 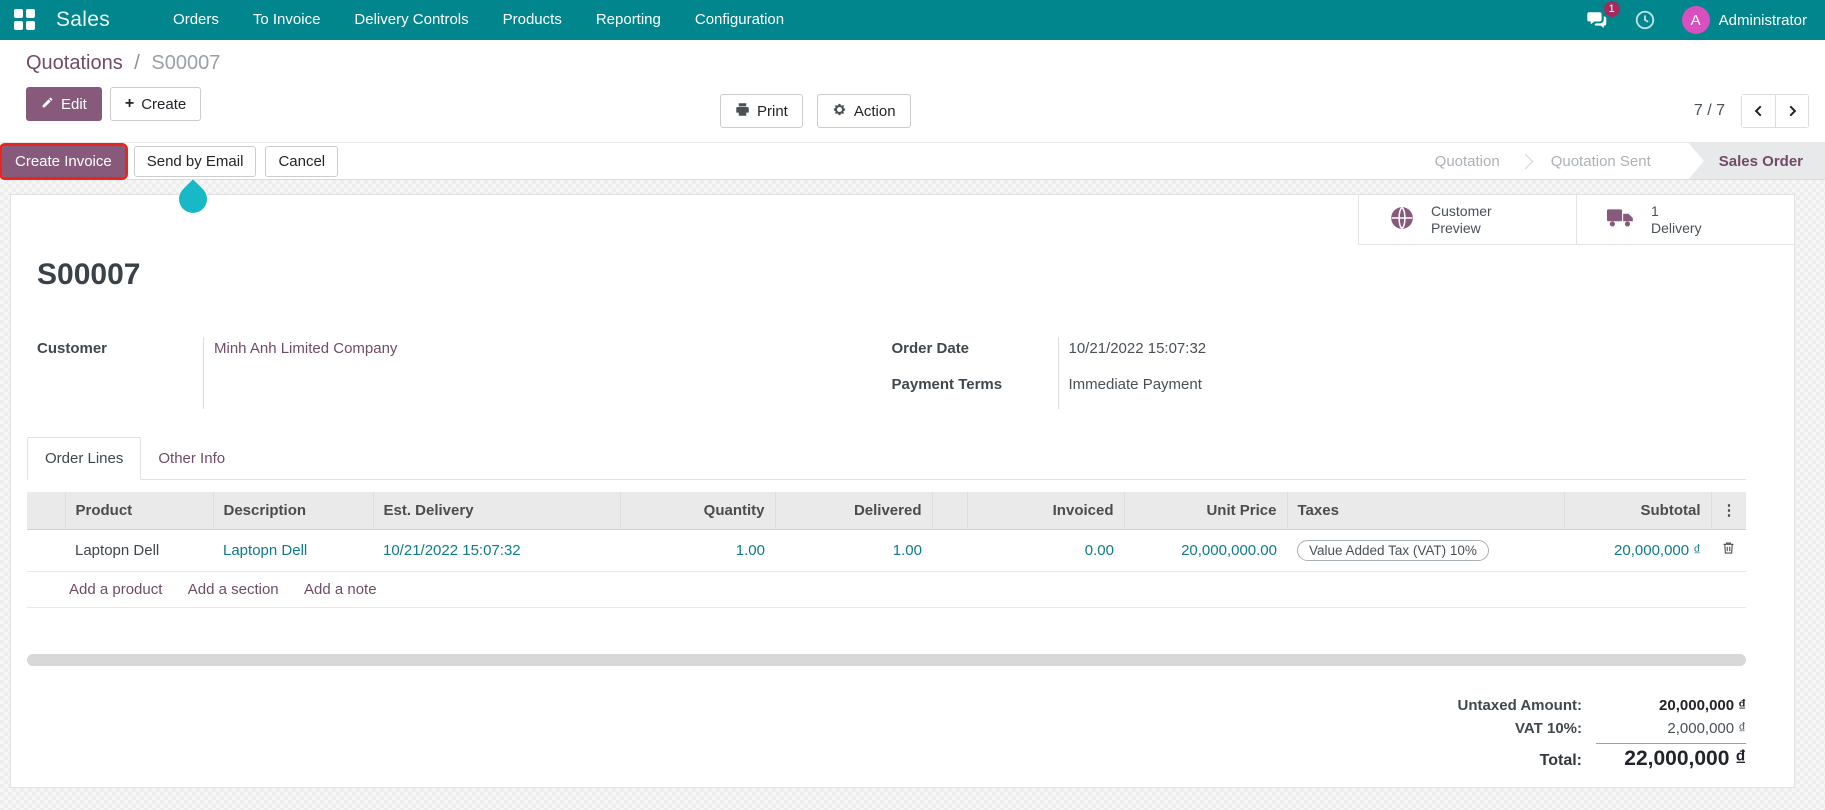 What do you see at coordinates (1603, 16) in the screenshot?
I see `messages-icon: 1` at bounding box center [1603, 16].